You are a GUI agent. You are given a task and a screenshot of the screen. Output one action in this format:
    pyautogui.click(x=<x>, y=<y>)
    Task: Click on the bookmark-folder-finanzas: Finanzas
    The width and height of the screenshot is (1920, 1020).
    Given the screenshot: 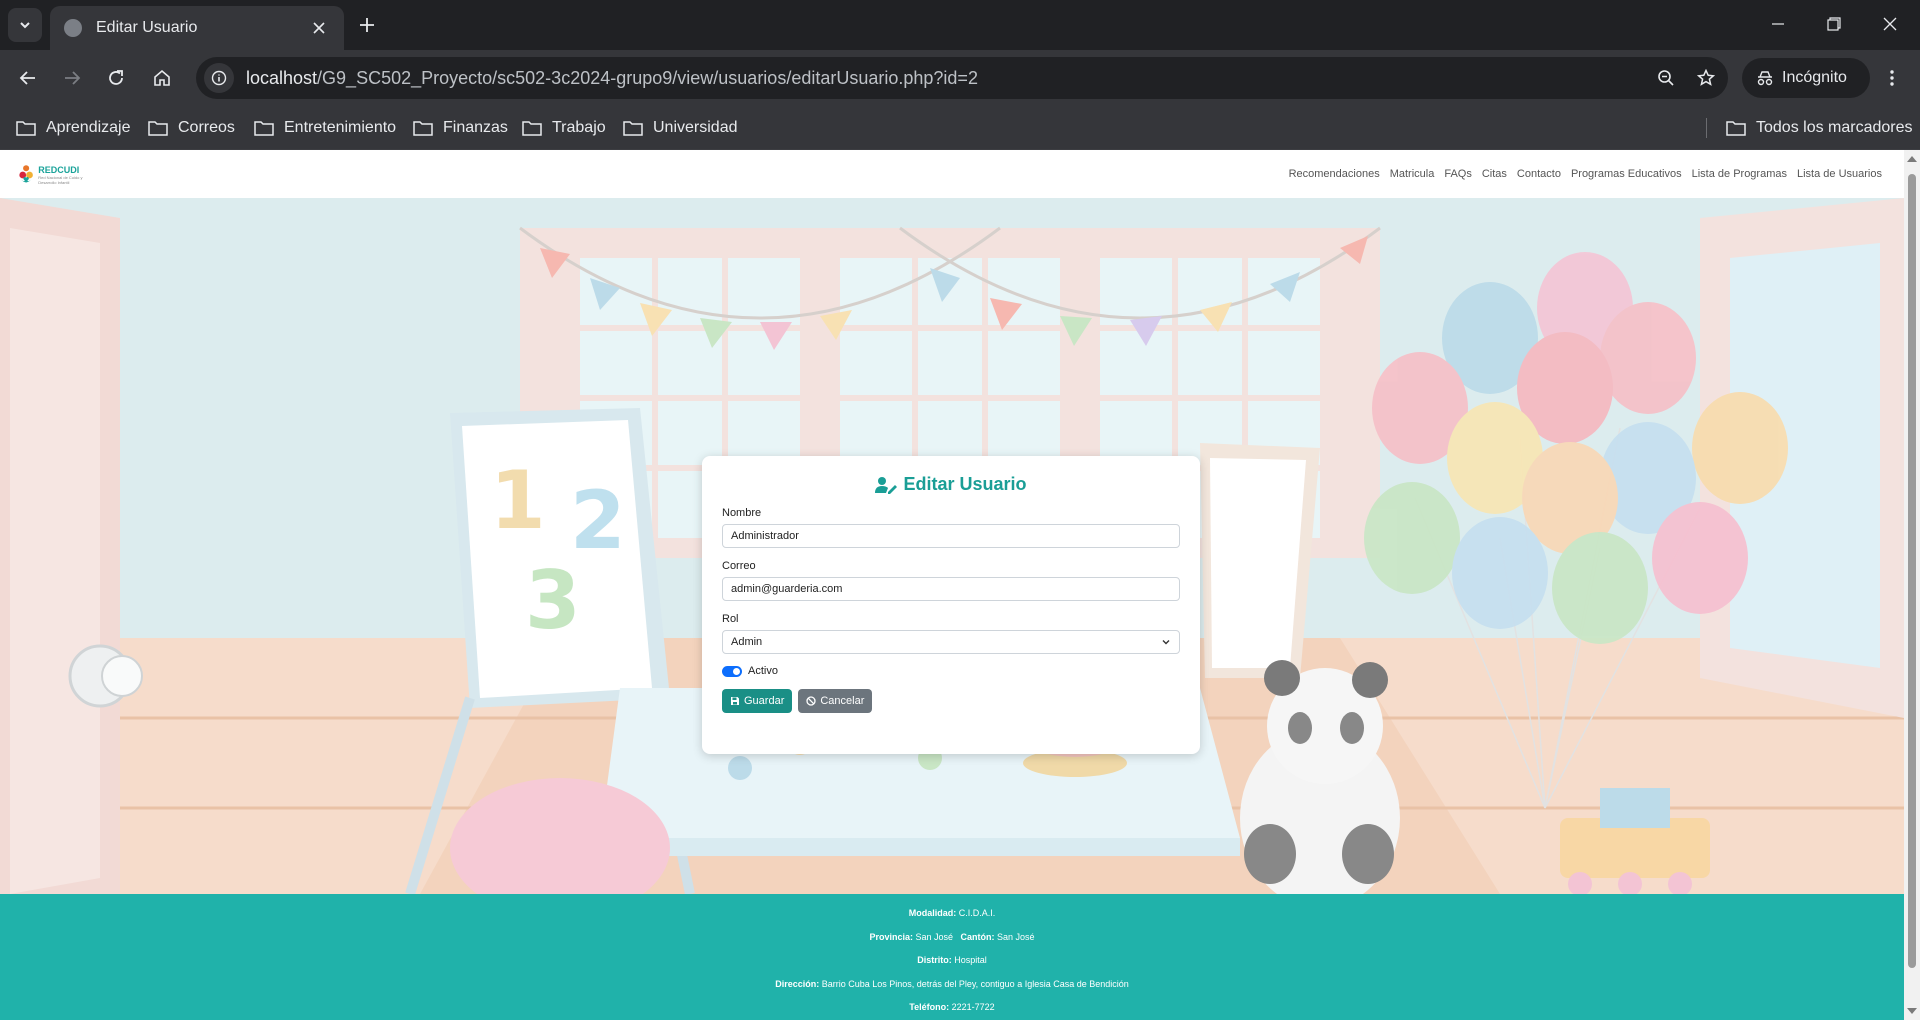 What is the action you would take?
    pyautogui.click(x=460, y=128)
    